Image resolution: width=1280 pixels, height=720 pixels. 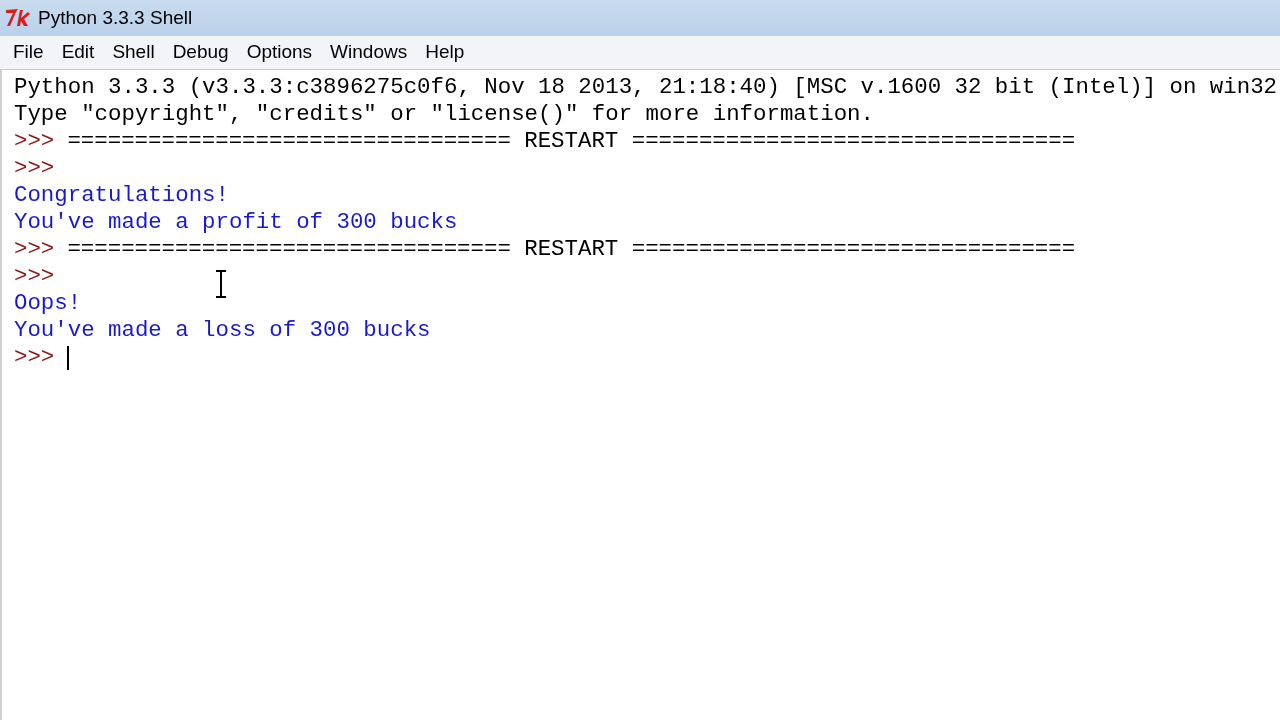 I want to click on output-line: Congratulations!, so click(x=122, y=195).